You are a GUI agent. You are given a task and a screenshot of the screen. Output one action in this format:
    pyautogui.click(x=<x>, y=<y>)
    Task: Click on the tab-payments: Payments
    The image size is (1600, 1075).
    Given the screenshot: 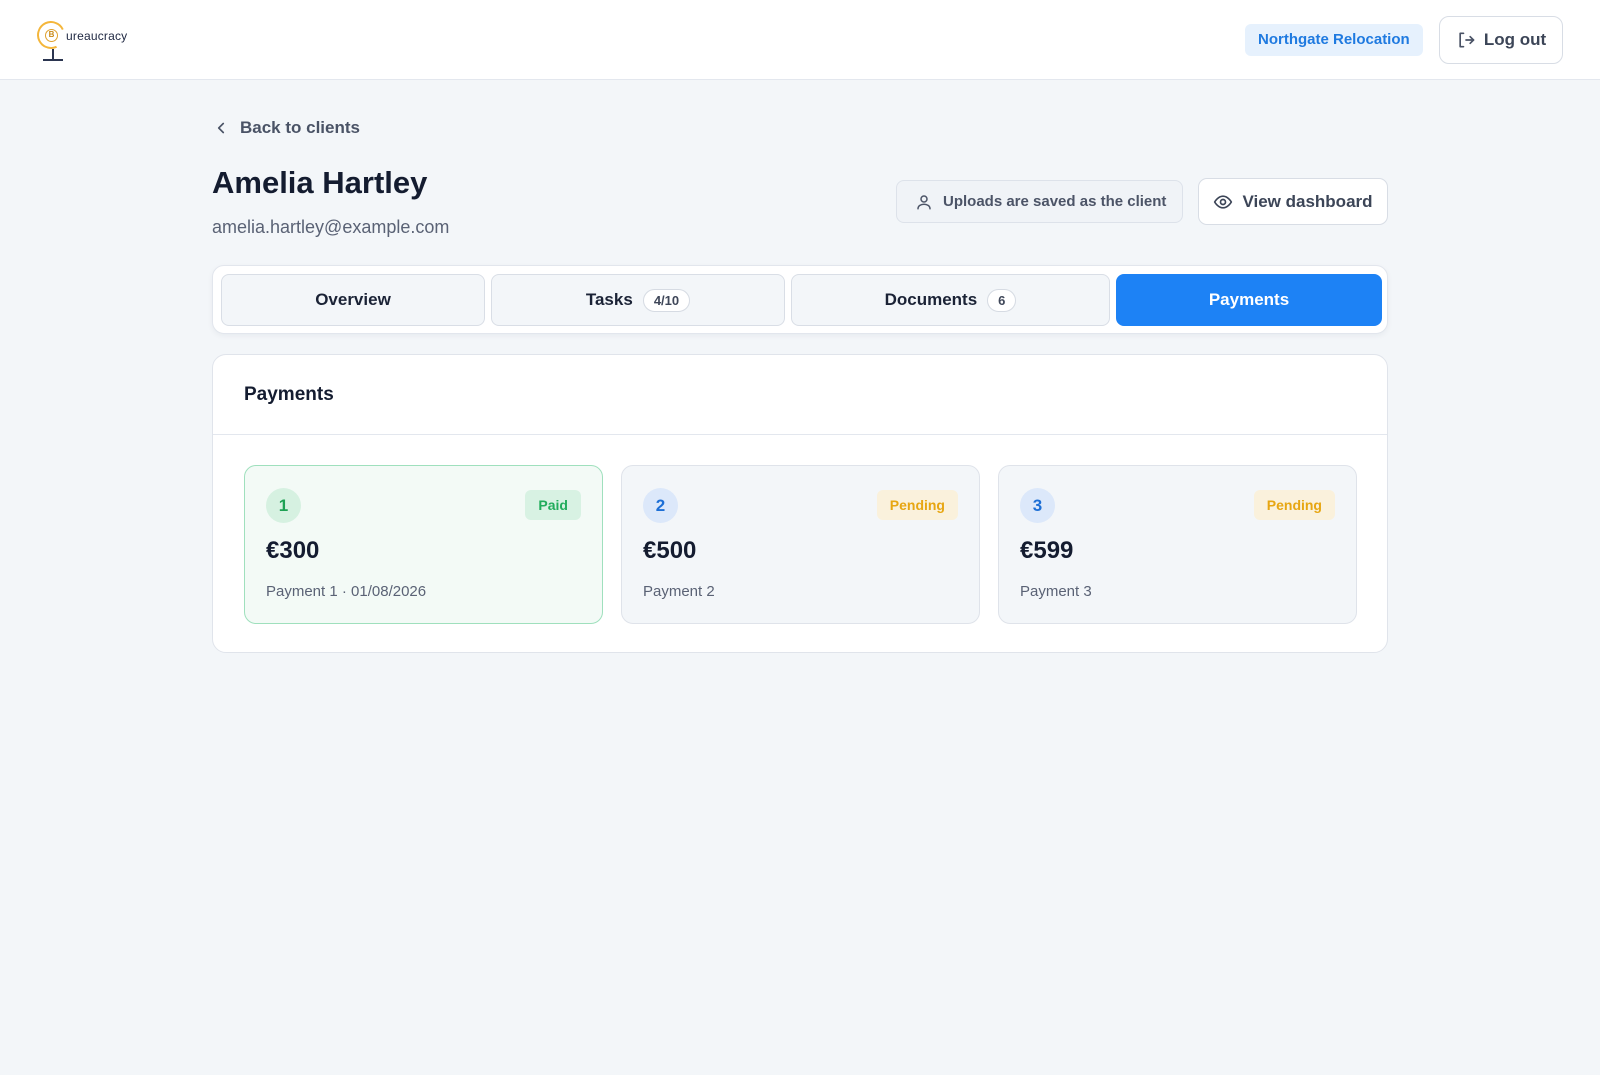 What is the action you would take?
    pyautogui.click(x=1249, y=300)
    